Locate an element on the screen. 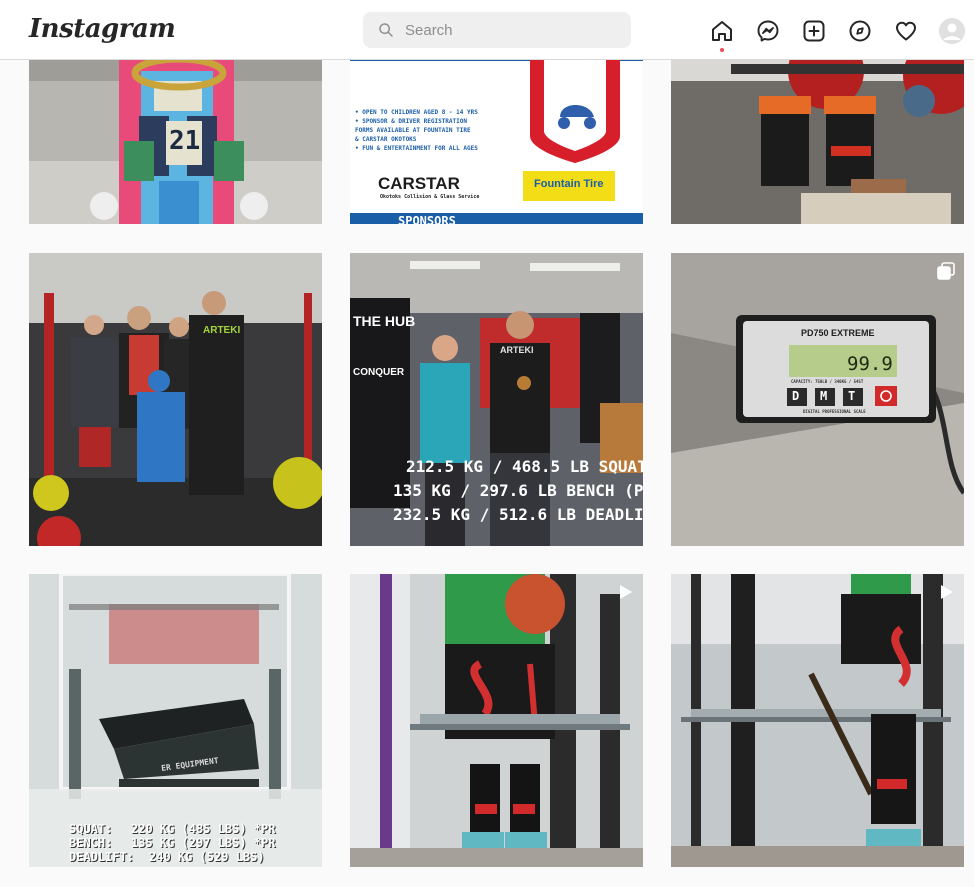 This screenshot has width=974, height=887. banner-text-1: THE HUB is located at coordinates (384, 321).